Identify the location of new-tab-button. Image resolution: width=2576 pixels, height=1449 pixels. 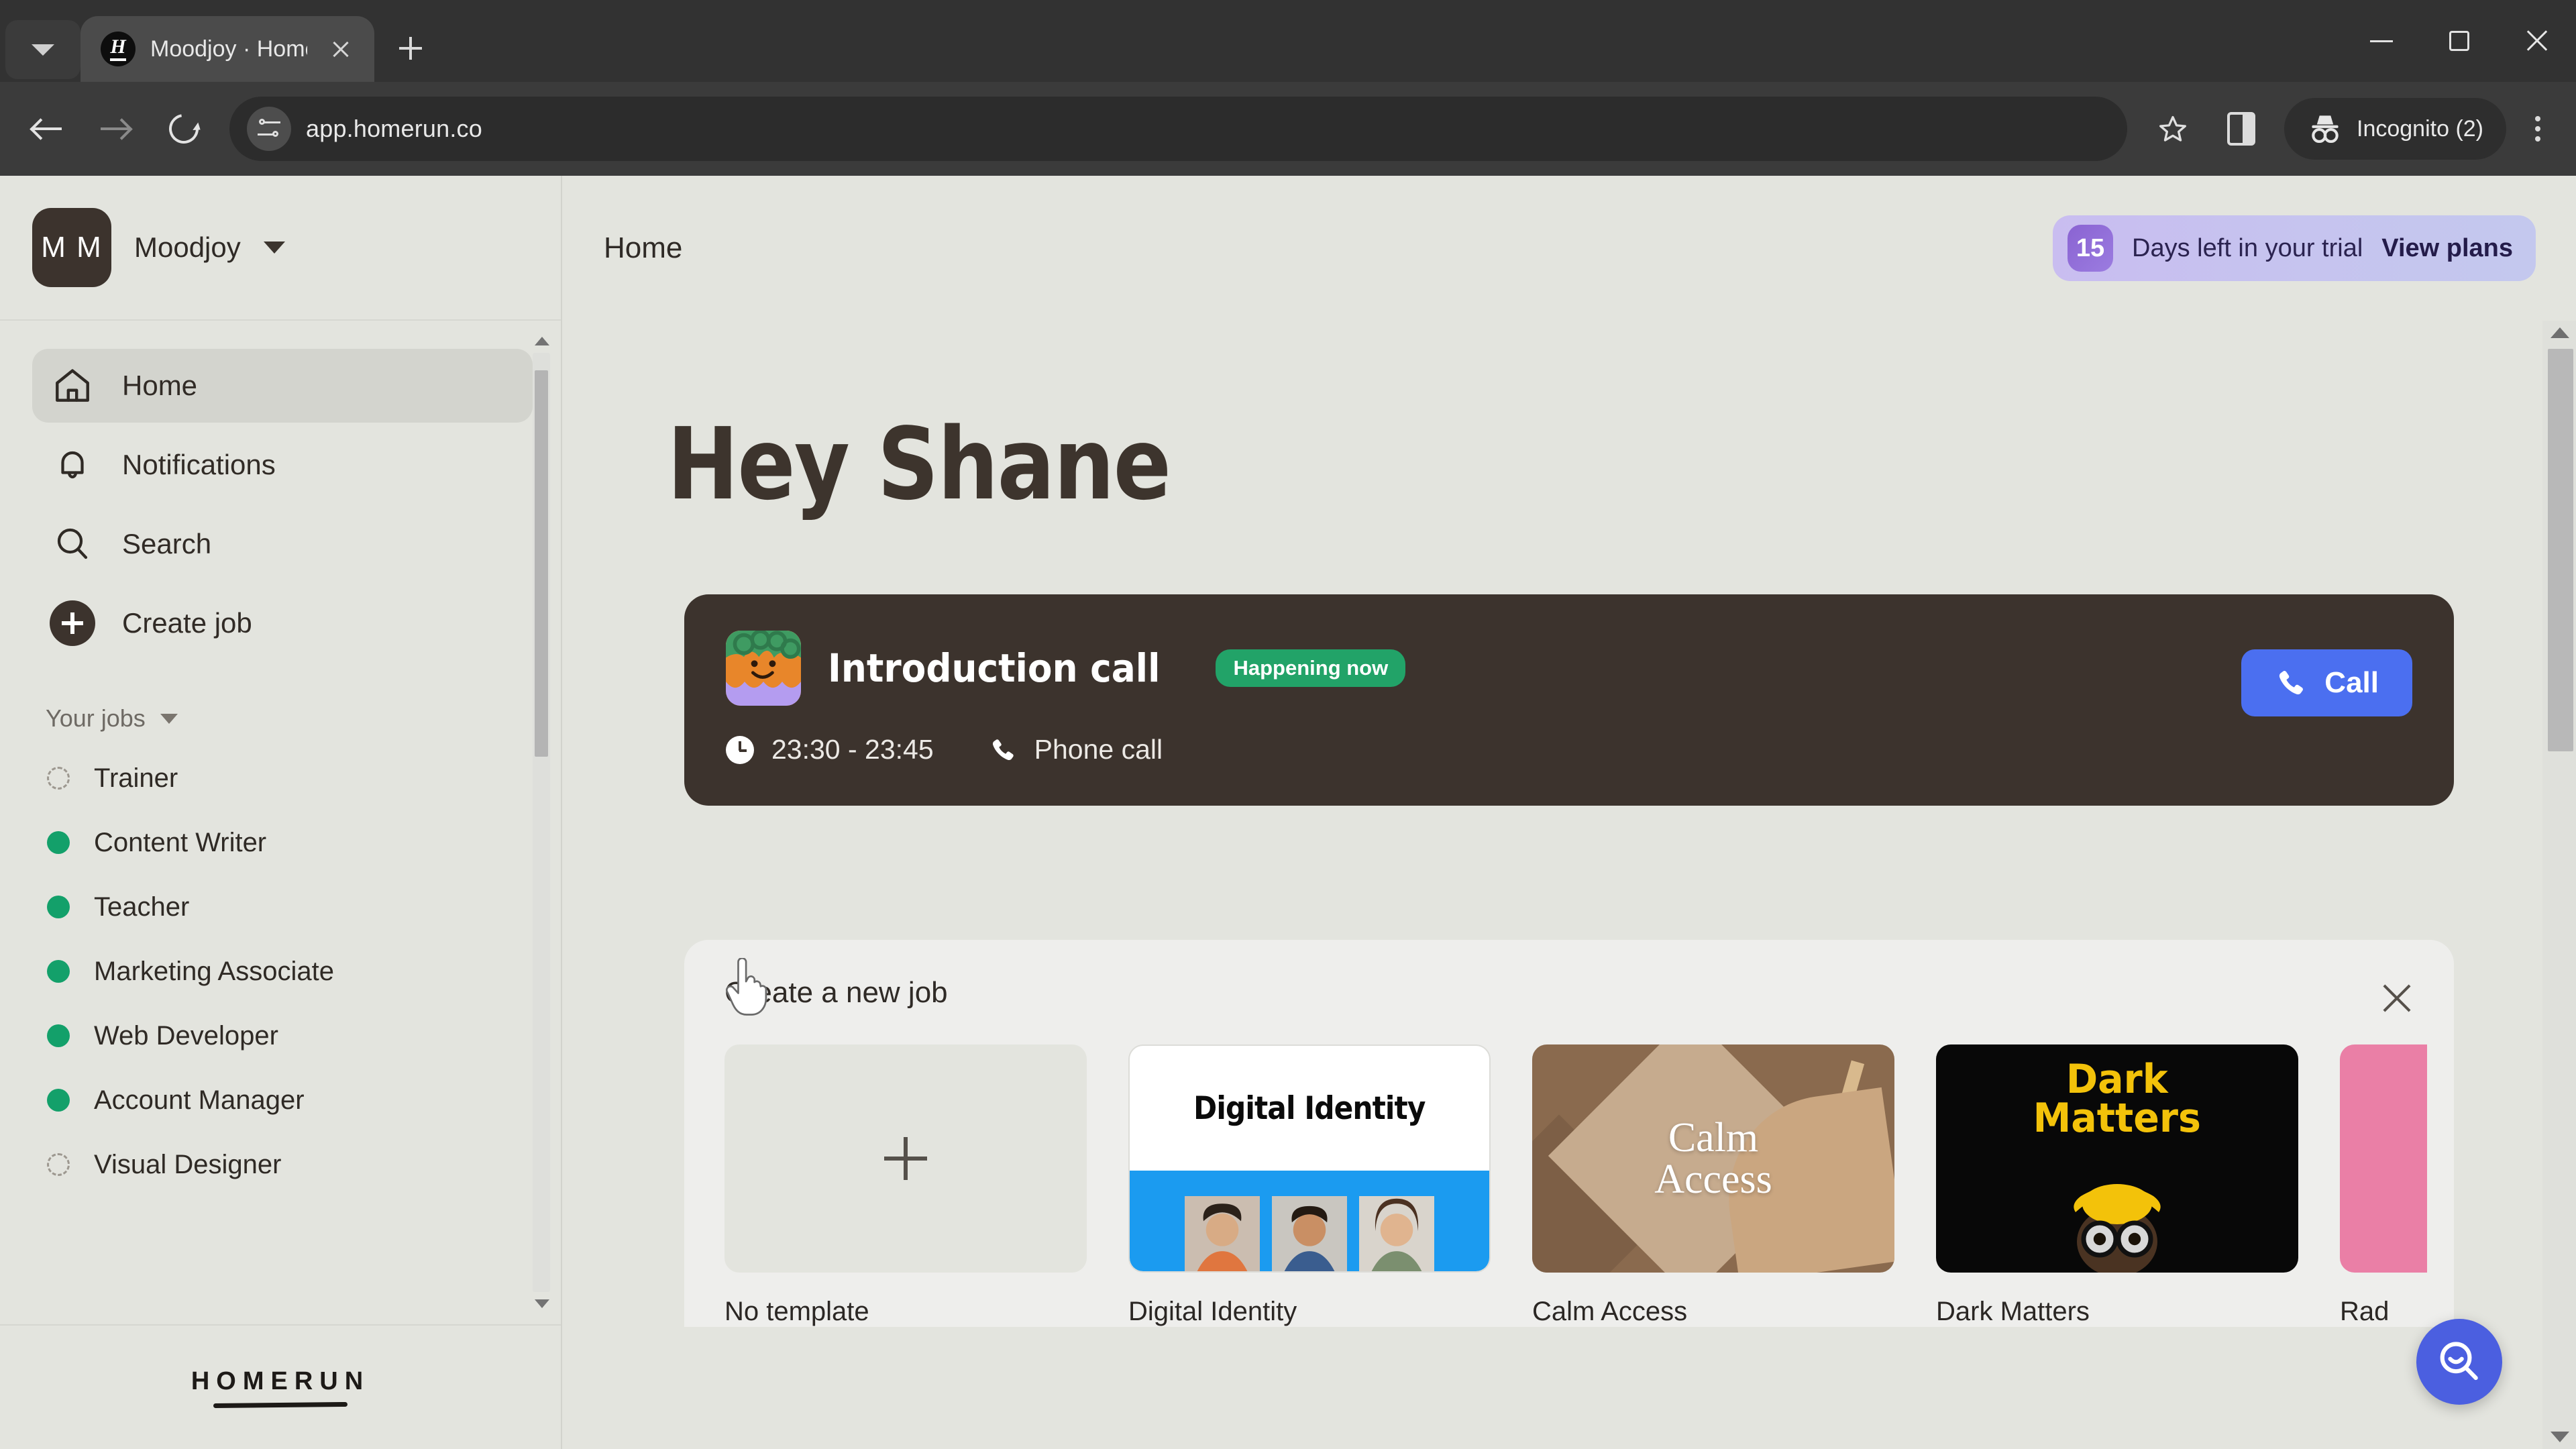
(410, 48).